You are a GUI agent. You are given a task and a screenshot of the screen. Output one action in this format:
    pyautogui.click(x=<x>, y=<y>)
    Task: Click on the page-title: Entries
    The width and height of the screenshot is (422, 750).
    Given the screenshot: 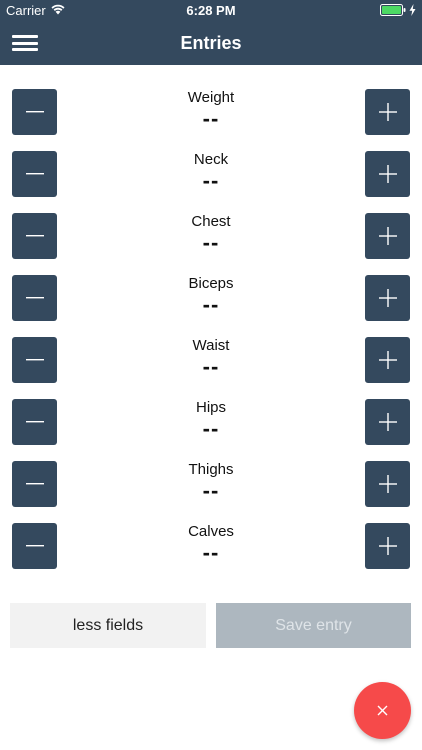 What is the action you would take?
    pyautogui.click(x=211, y=43)
    